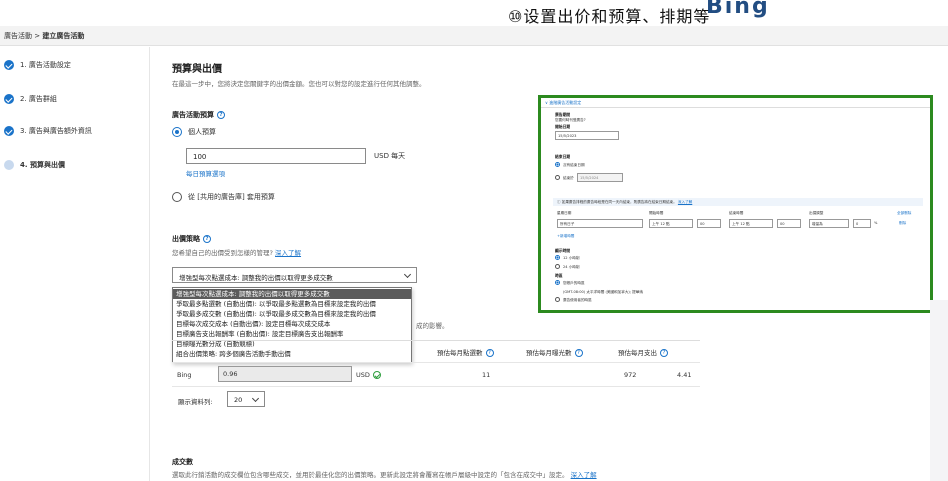 The height and width of the screenshot is (481, 948). Describe the element at coordinates (876, 223) in the screenshot. I see `percent-sign: %` at that location.